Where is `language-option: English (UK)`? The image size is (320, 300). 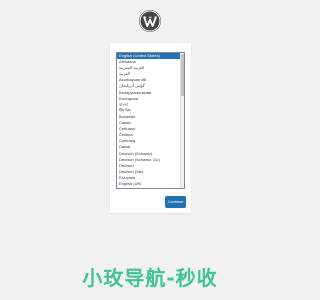 language-option: English (UK) is located at coordinates (150, 184).